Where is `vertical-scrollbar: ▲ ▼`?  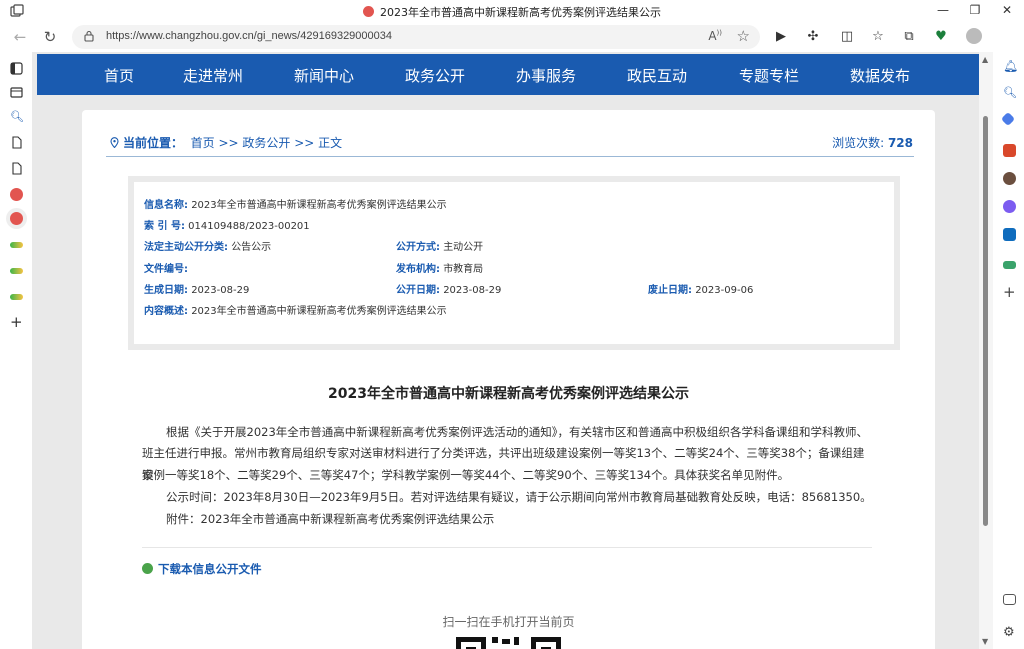 vertical-scrollbar: ▲ ▼ is located at coordinates (986, 350).